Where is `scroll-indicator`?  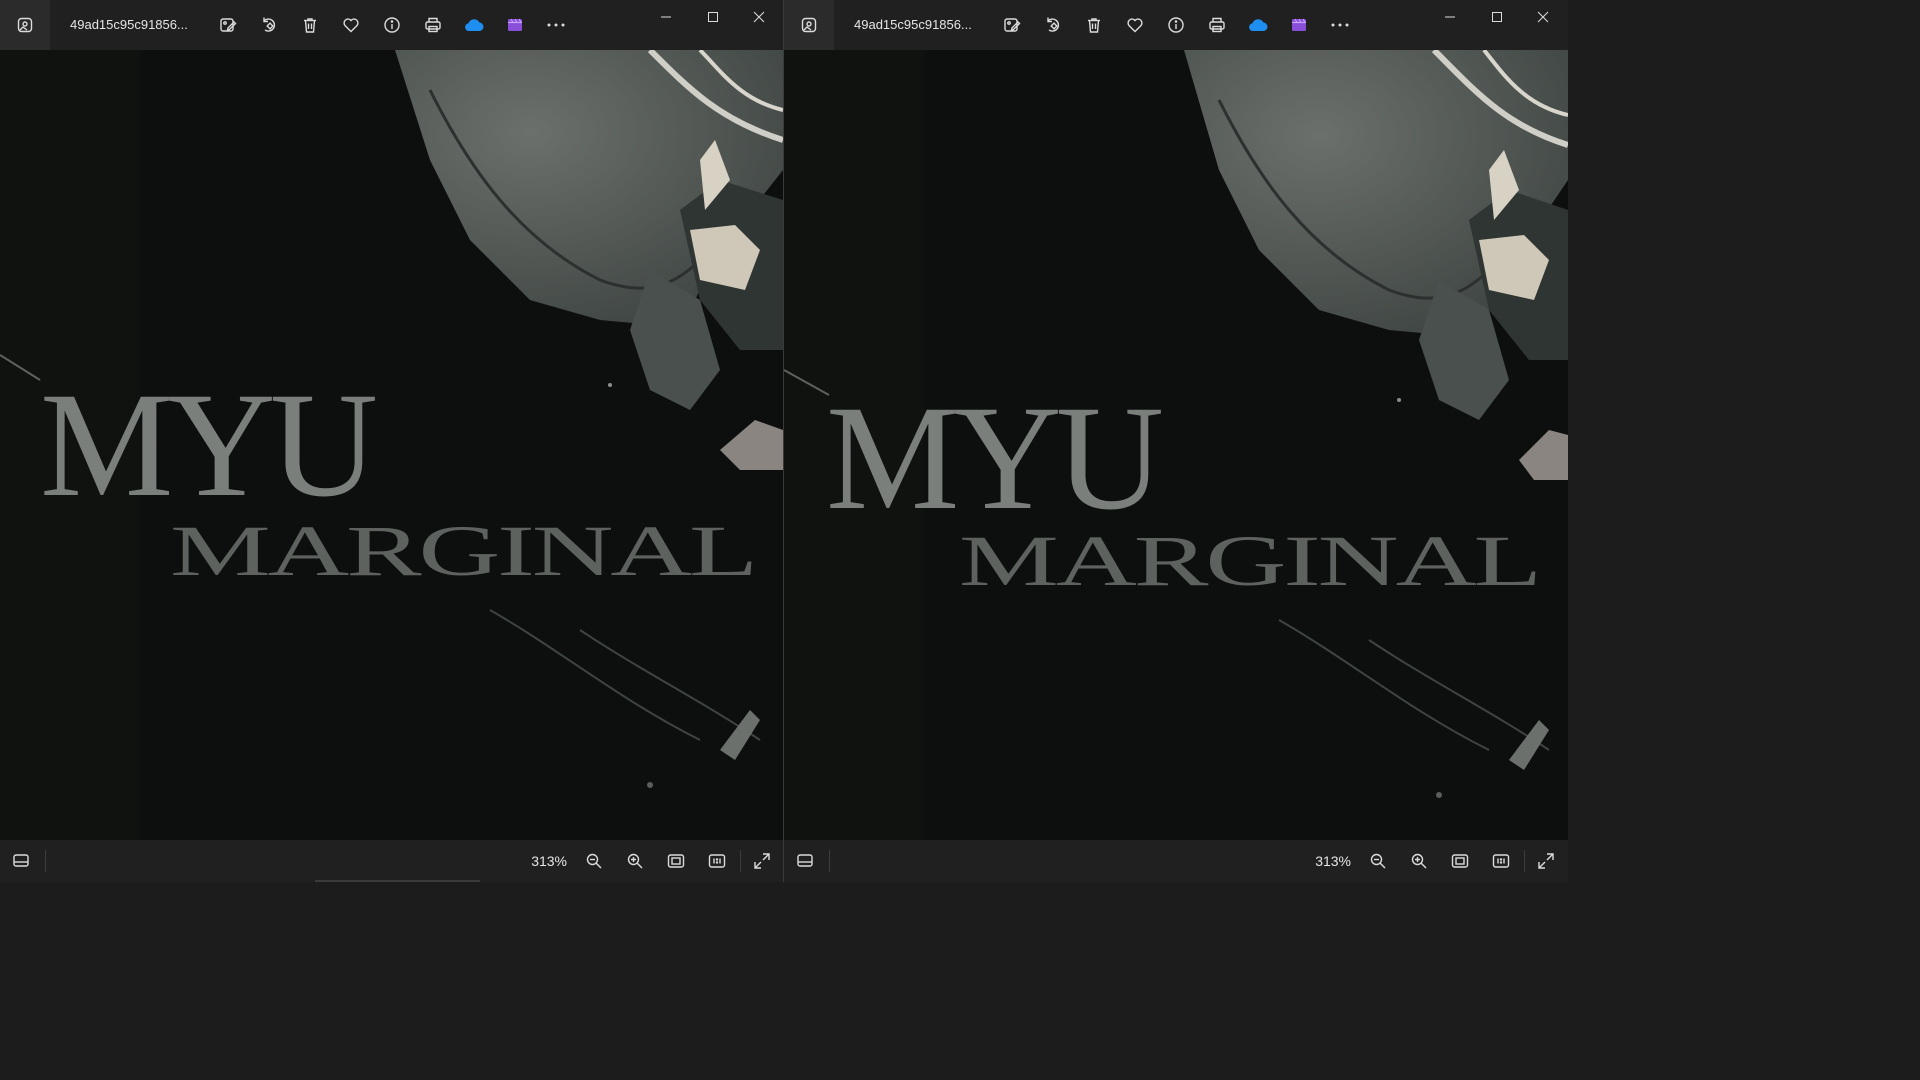
scroll-indicator is located at coordinates (397, 881).